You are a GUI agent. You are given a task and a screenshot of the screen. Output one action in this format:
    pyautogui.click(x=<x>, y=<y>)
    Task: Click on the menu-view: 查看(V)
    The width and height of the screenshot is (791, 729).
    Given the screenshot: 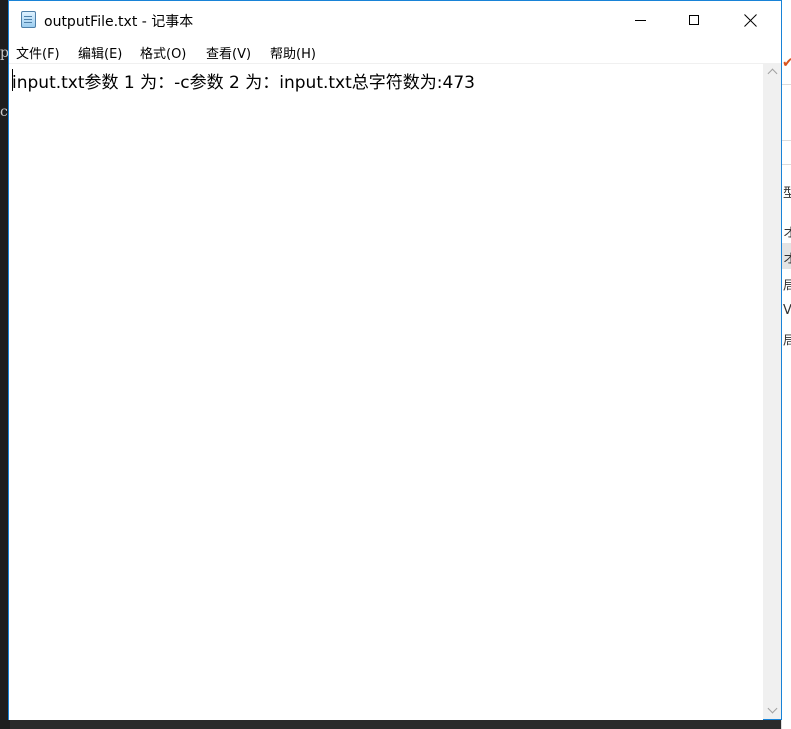 What is the action you would take?
    pyautogui.click(x=228, y=52)
    